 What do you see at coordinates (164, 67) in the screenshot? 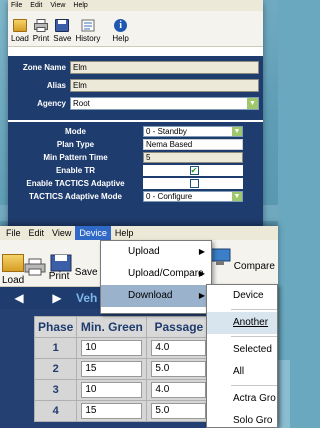
I see `zone-name-field: Elm` at bounding box center [164, 67].